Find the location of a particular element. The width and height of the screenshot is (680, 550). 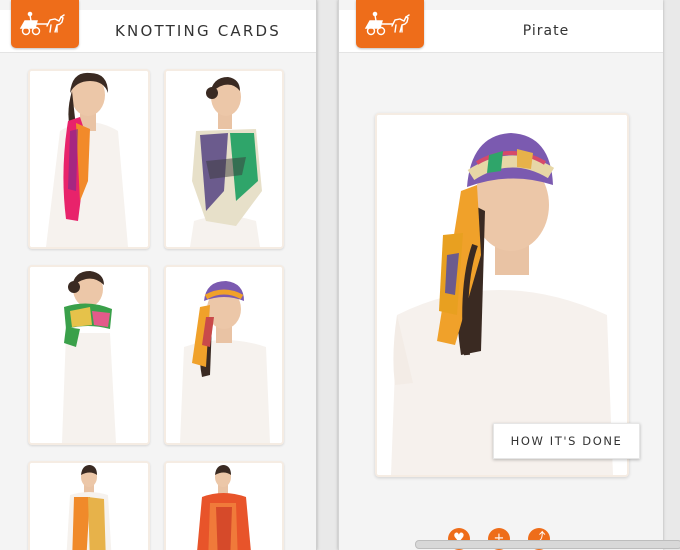

page-title: Pirate is located at coordinates (546, 31).